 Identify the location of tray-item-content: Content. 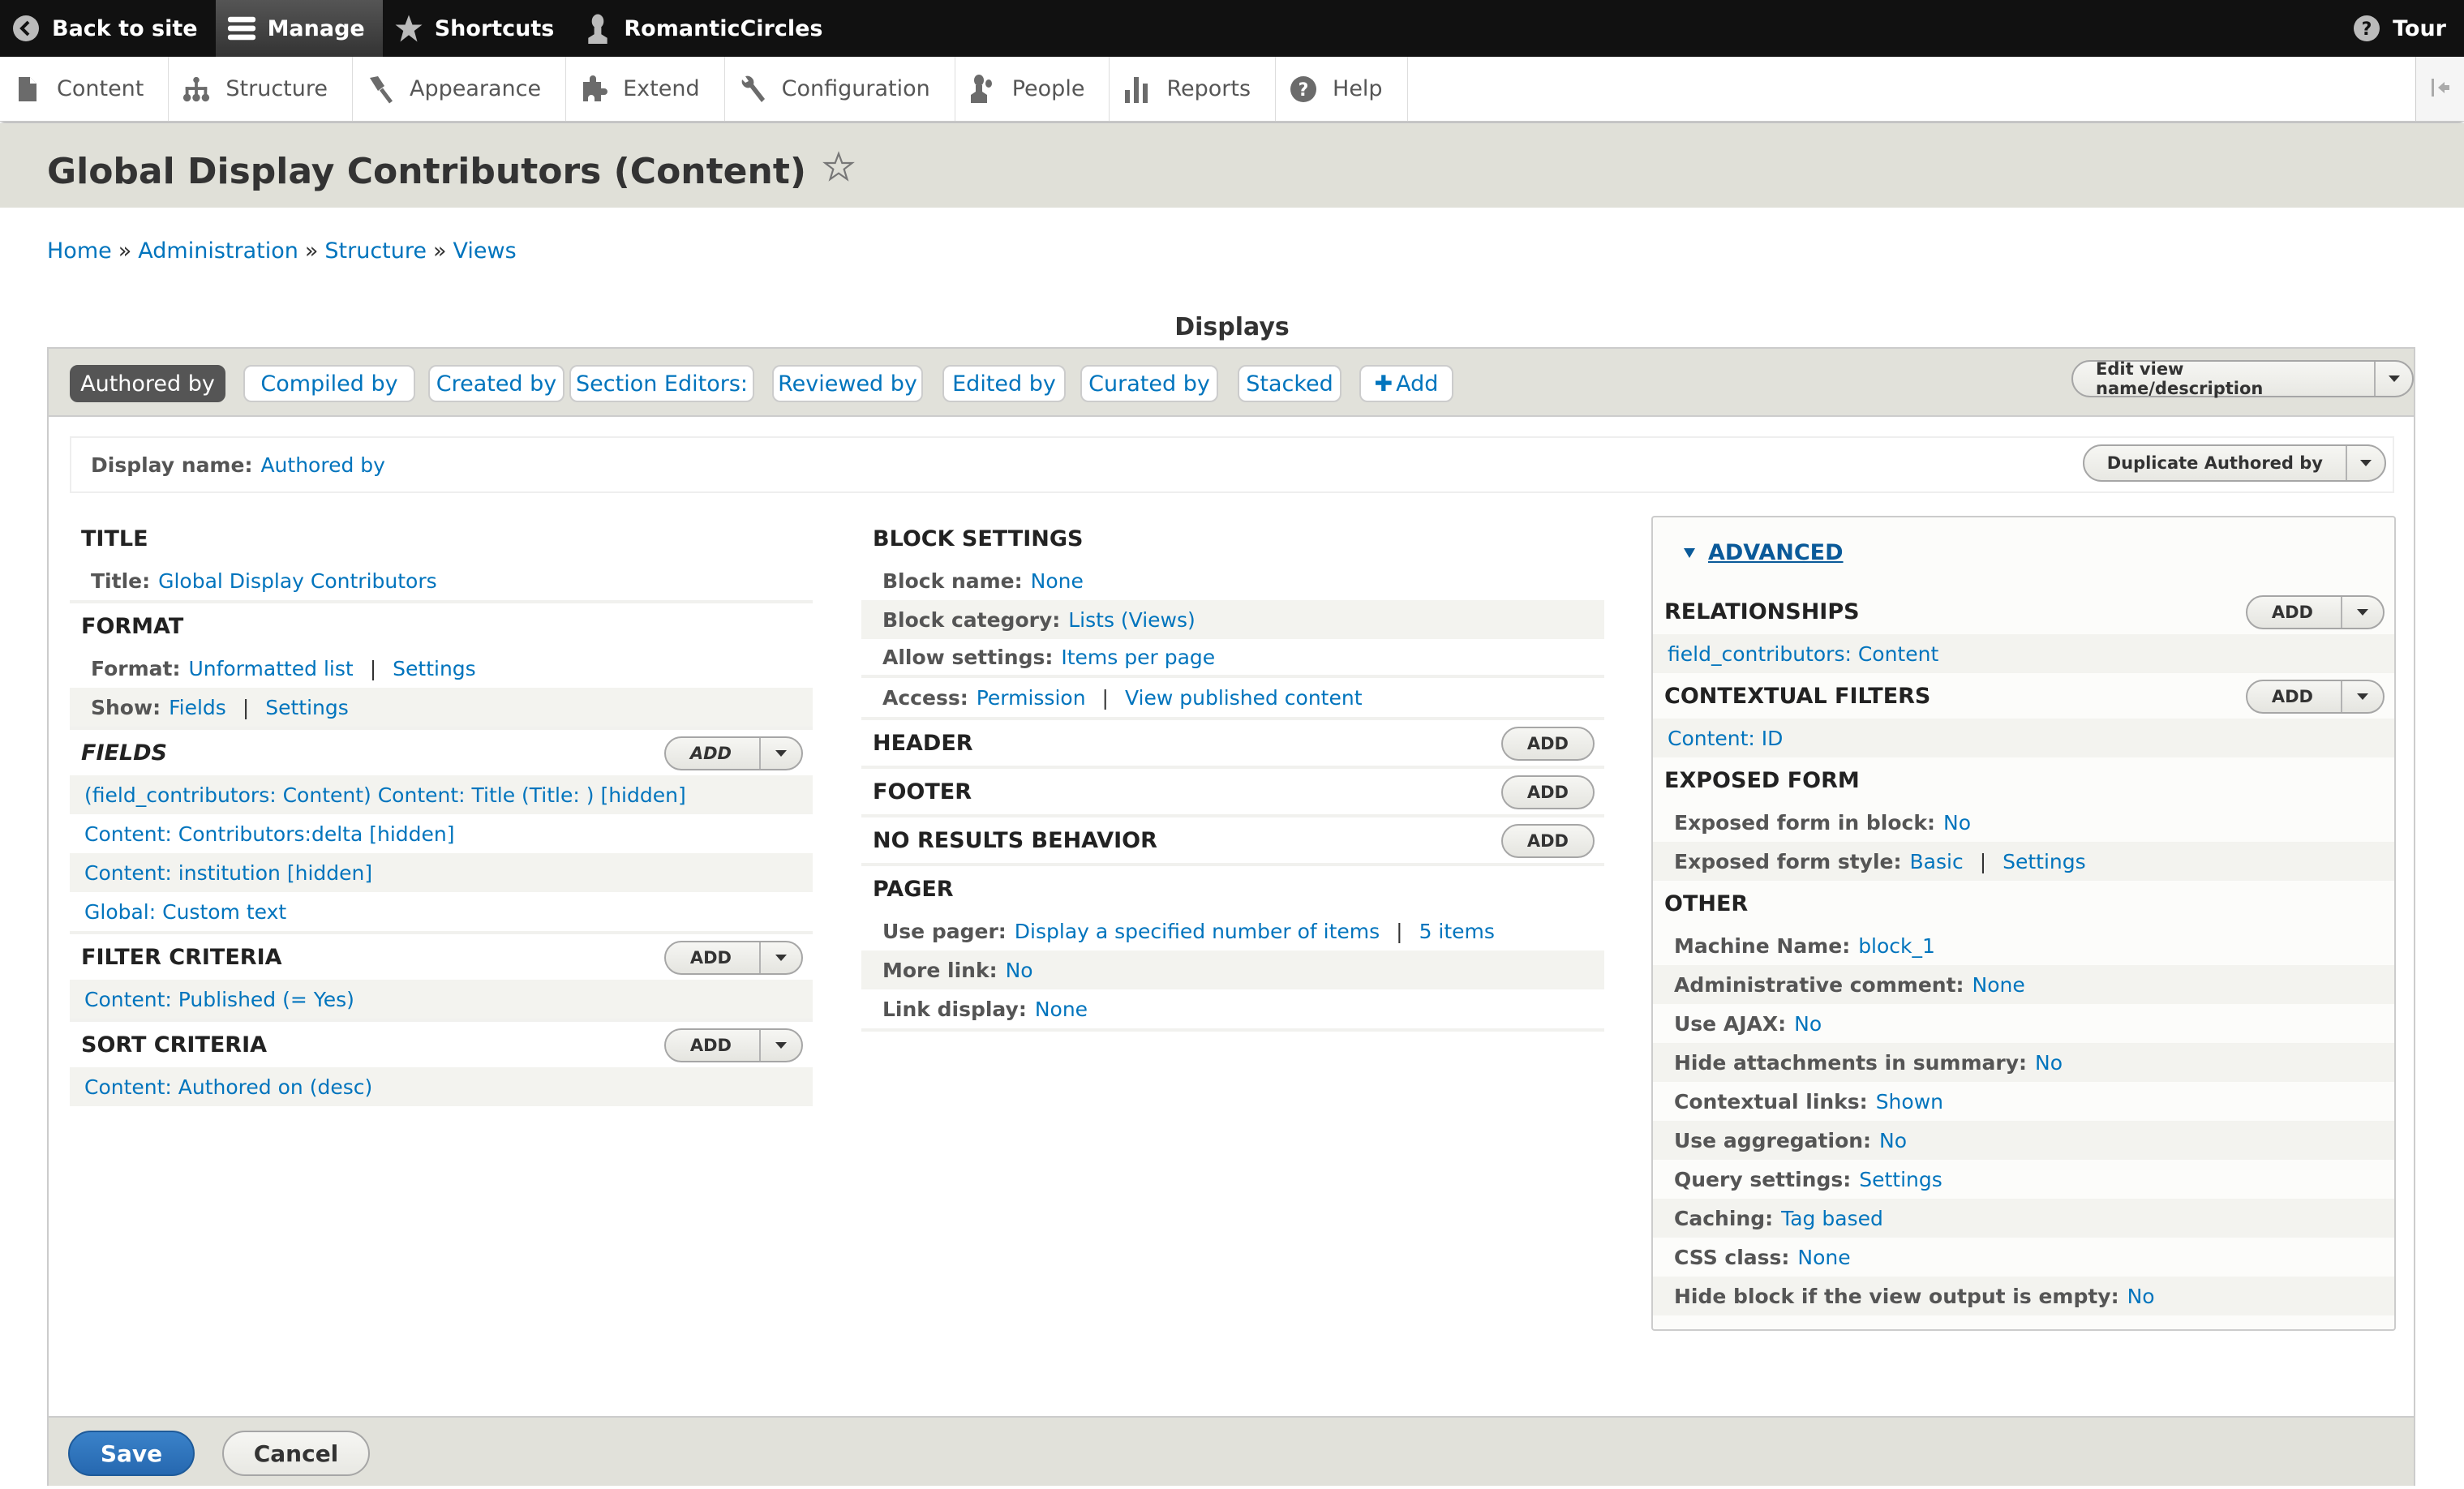
(85, 89).